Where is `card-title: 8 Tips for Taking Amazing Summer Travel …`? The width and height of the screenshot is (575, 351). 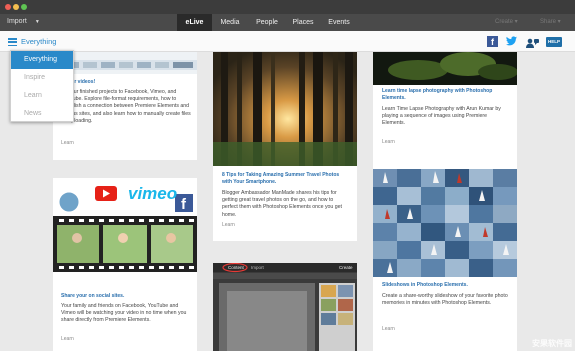 card-title: 8 Tips for Taking Amazing Summer Travel … is located at coordinates (281, 178).